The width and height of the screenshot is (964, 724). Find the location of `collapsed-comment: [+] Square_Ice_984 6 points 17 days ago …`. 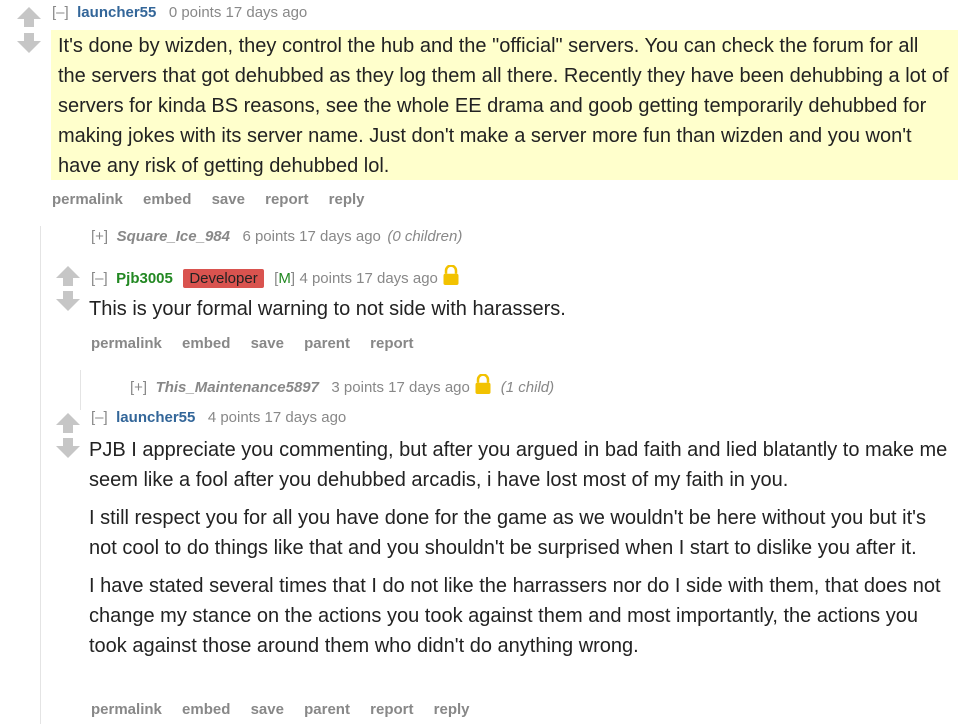

collapsed-comment: [+] Square_Ice_984 6 points 17 days ago … is located at coordinates (276, 237).